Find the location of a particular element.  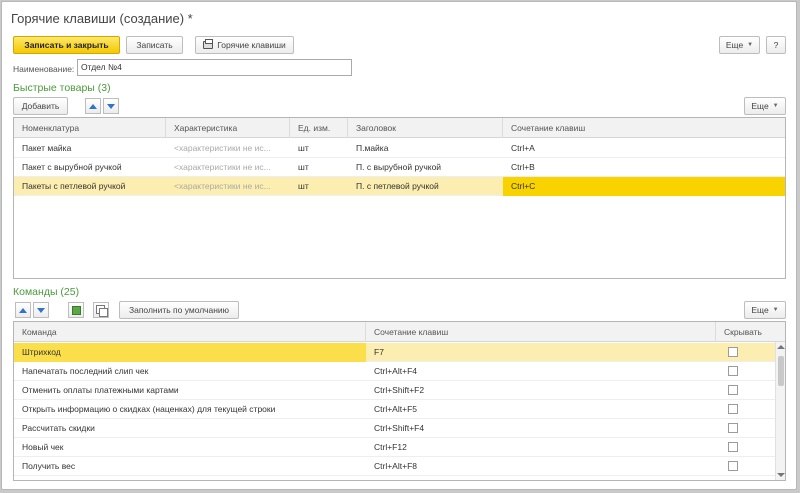

name-input: Отдел №4 is located at coordinates (214, 67).